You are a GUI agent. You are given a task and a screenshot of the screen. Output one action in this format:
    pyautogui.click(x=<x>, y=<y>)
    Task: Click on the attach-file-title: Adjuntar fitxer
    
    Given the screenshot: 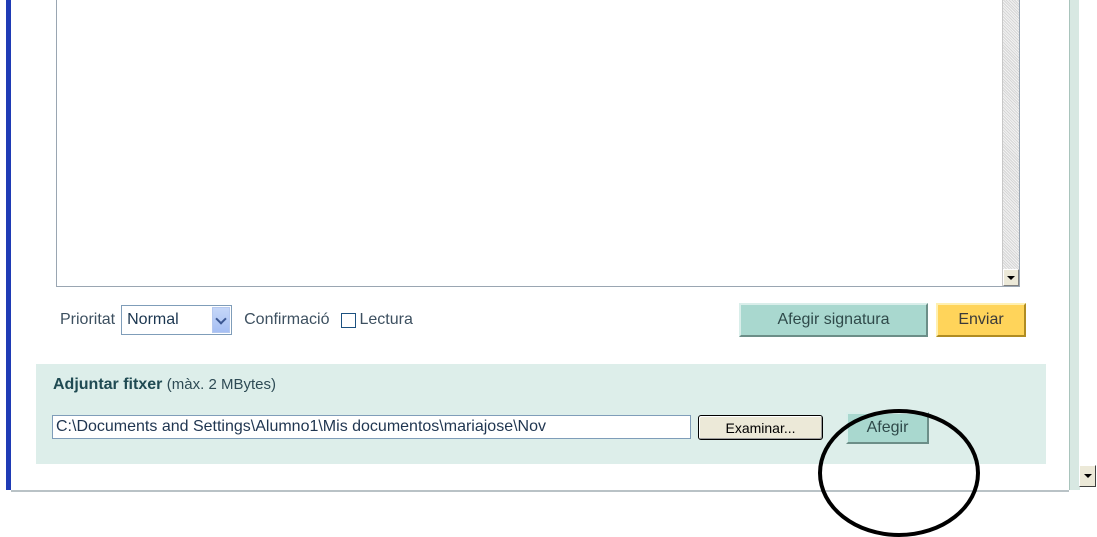 What is the action you would take?
    pyautogui.click(x=108, y=384)
    